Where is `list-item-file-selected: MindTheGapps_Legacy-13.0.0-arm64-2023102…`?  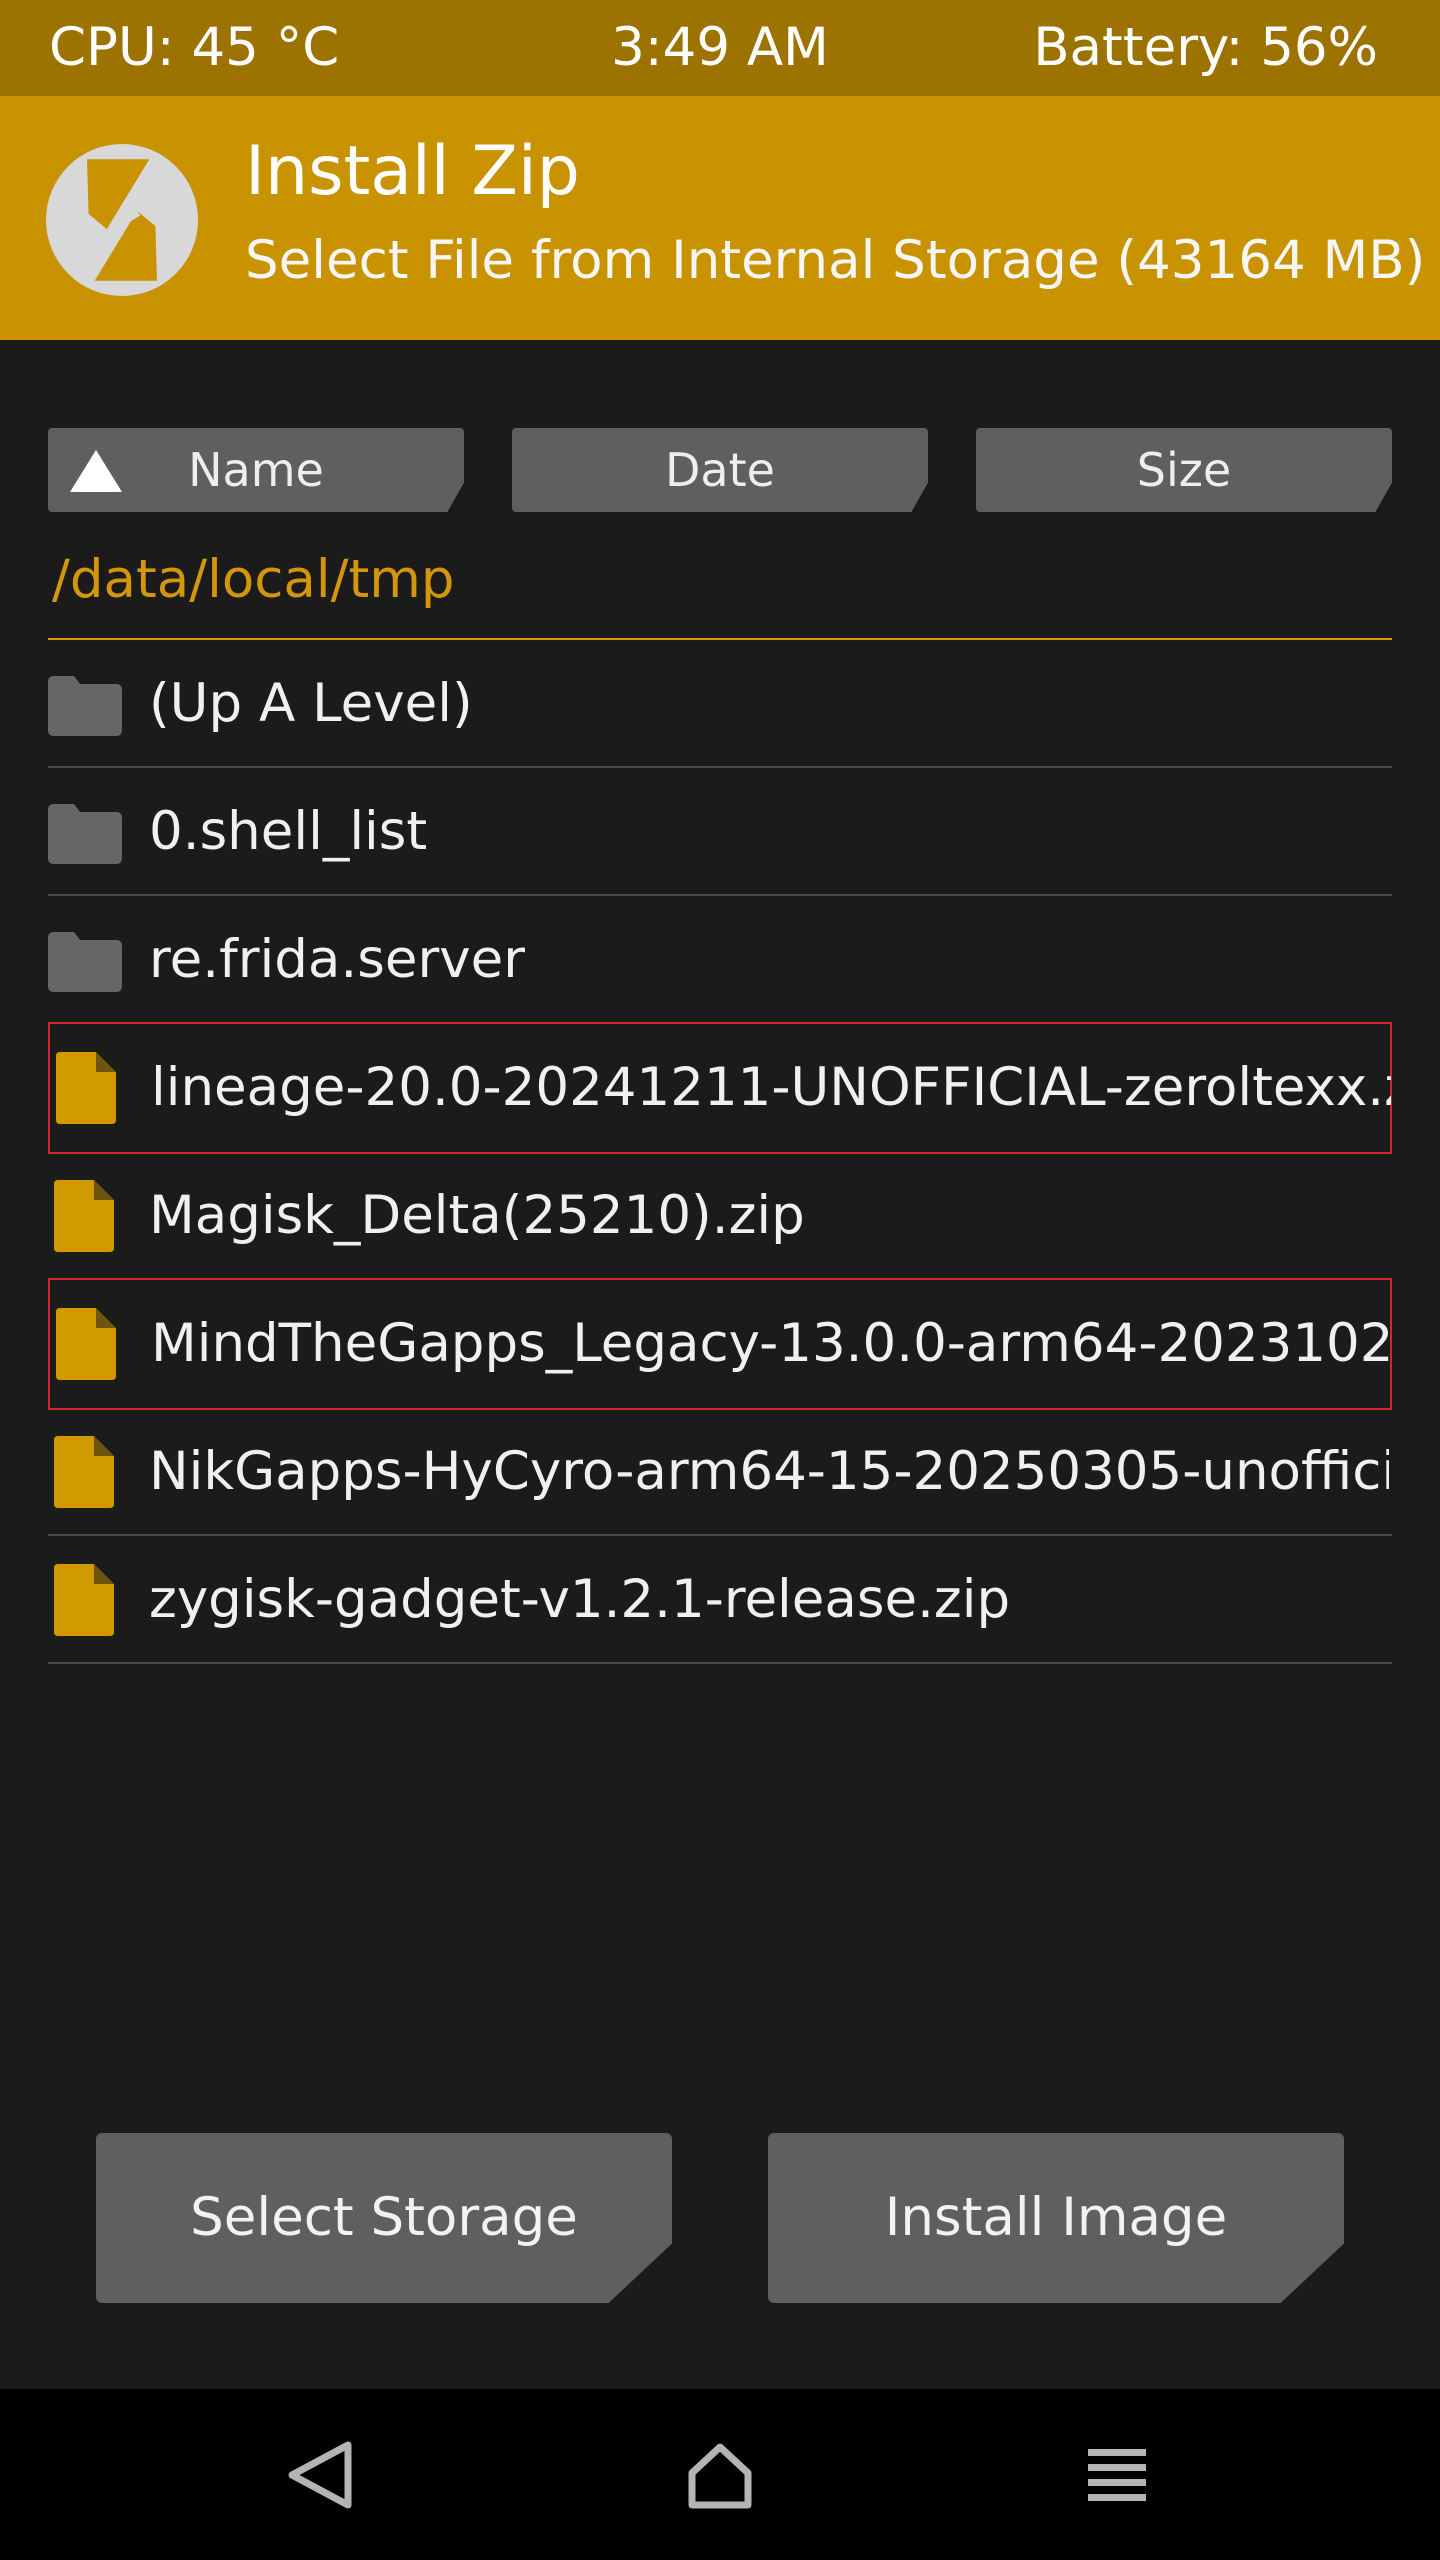
list-item-file-selected: MindTheGapps_Legacy-13.0.0-arm64-2023102… is located at coordinates (720, 1344).